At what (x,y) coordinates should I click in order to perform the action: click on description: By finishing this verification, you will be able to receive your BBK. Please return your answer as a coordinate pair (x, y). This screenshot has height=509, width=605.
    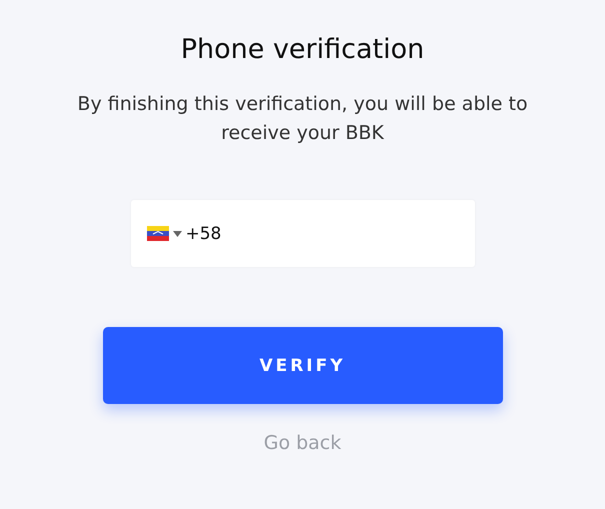
    Looking at the image, I should click on (302, 119).